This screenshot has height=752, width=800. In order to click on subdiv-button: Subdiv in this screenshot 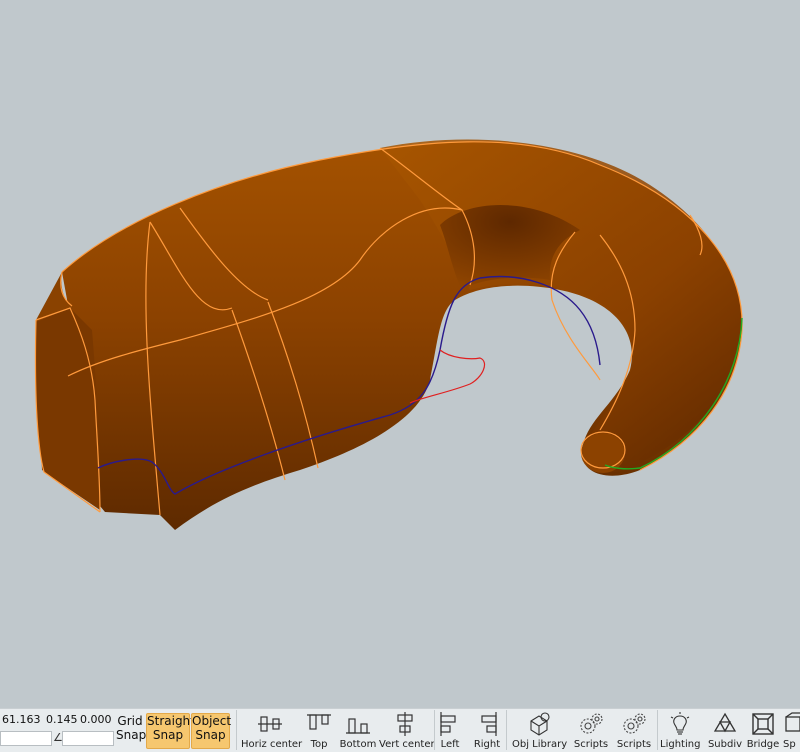, I will do `click(725, 730)`.